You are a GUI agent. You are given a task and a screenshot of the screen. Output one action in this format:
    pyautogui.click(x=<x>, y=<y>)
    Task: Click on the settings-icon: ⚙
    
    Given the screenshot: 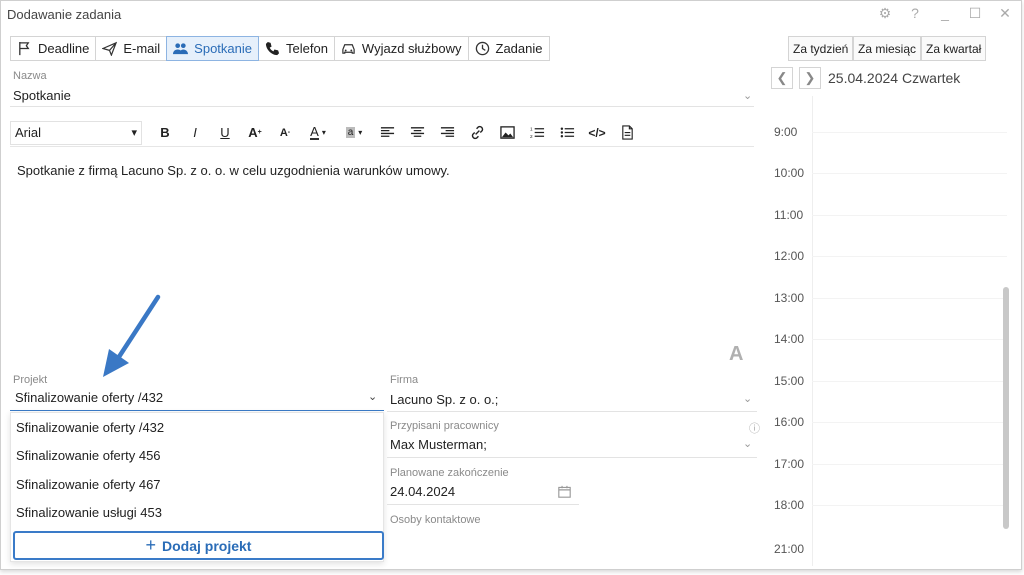 What is the action you would take?
    pyautogui.click(x=885, y=13)
    